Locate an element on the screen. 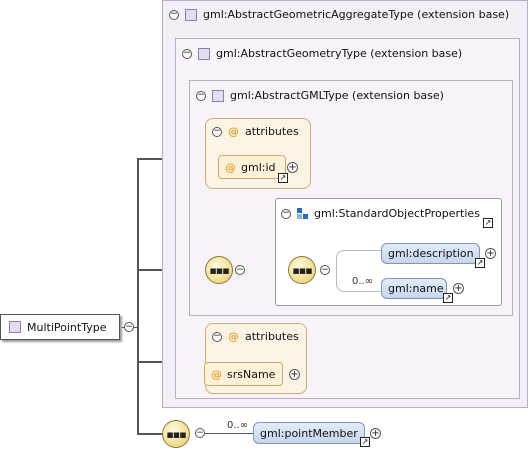 The height and width of the screenshot is (452, 530). root-label: MultiPointType is located at coordinates (67, 327).